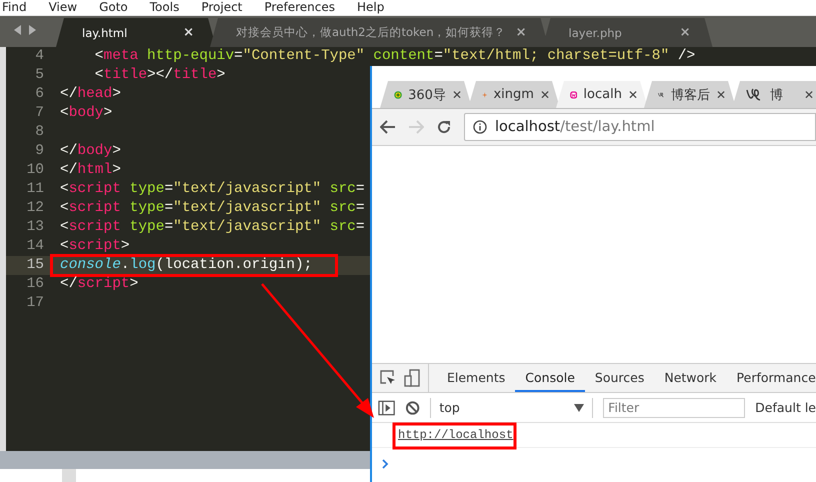 This screenshot has width=816, height=482. I want to click on line-number: 11, so click(35, 189).